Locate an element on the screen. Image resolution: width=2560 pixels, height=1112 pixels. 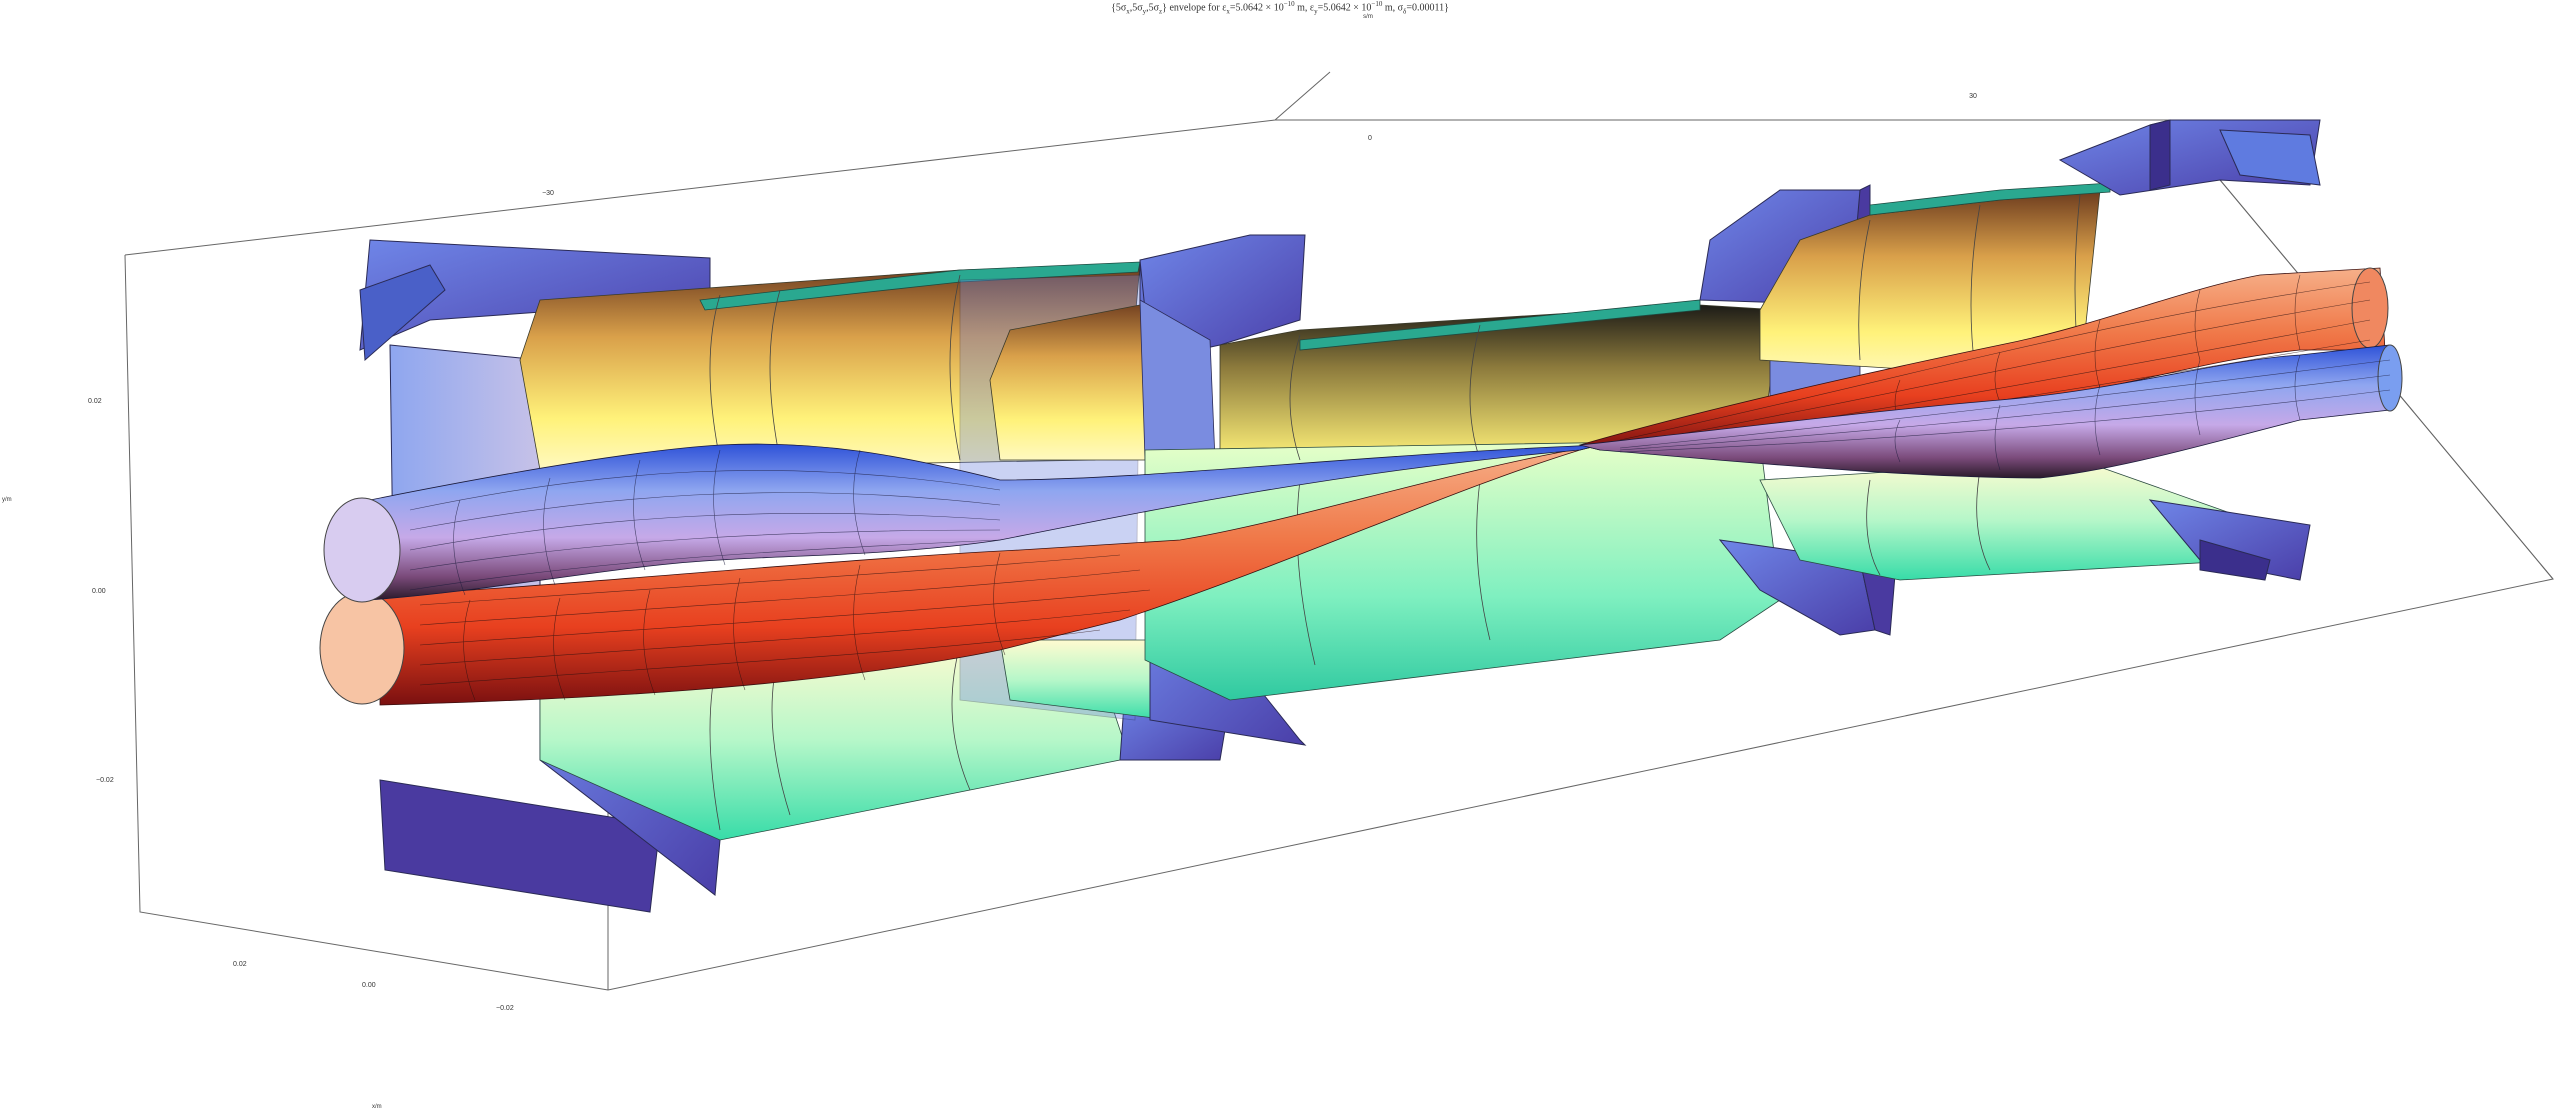
center-drift-chamber is located at coordinates (1462, 500).